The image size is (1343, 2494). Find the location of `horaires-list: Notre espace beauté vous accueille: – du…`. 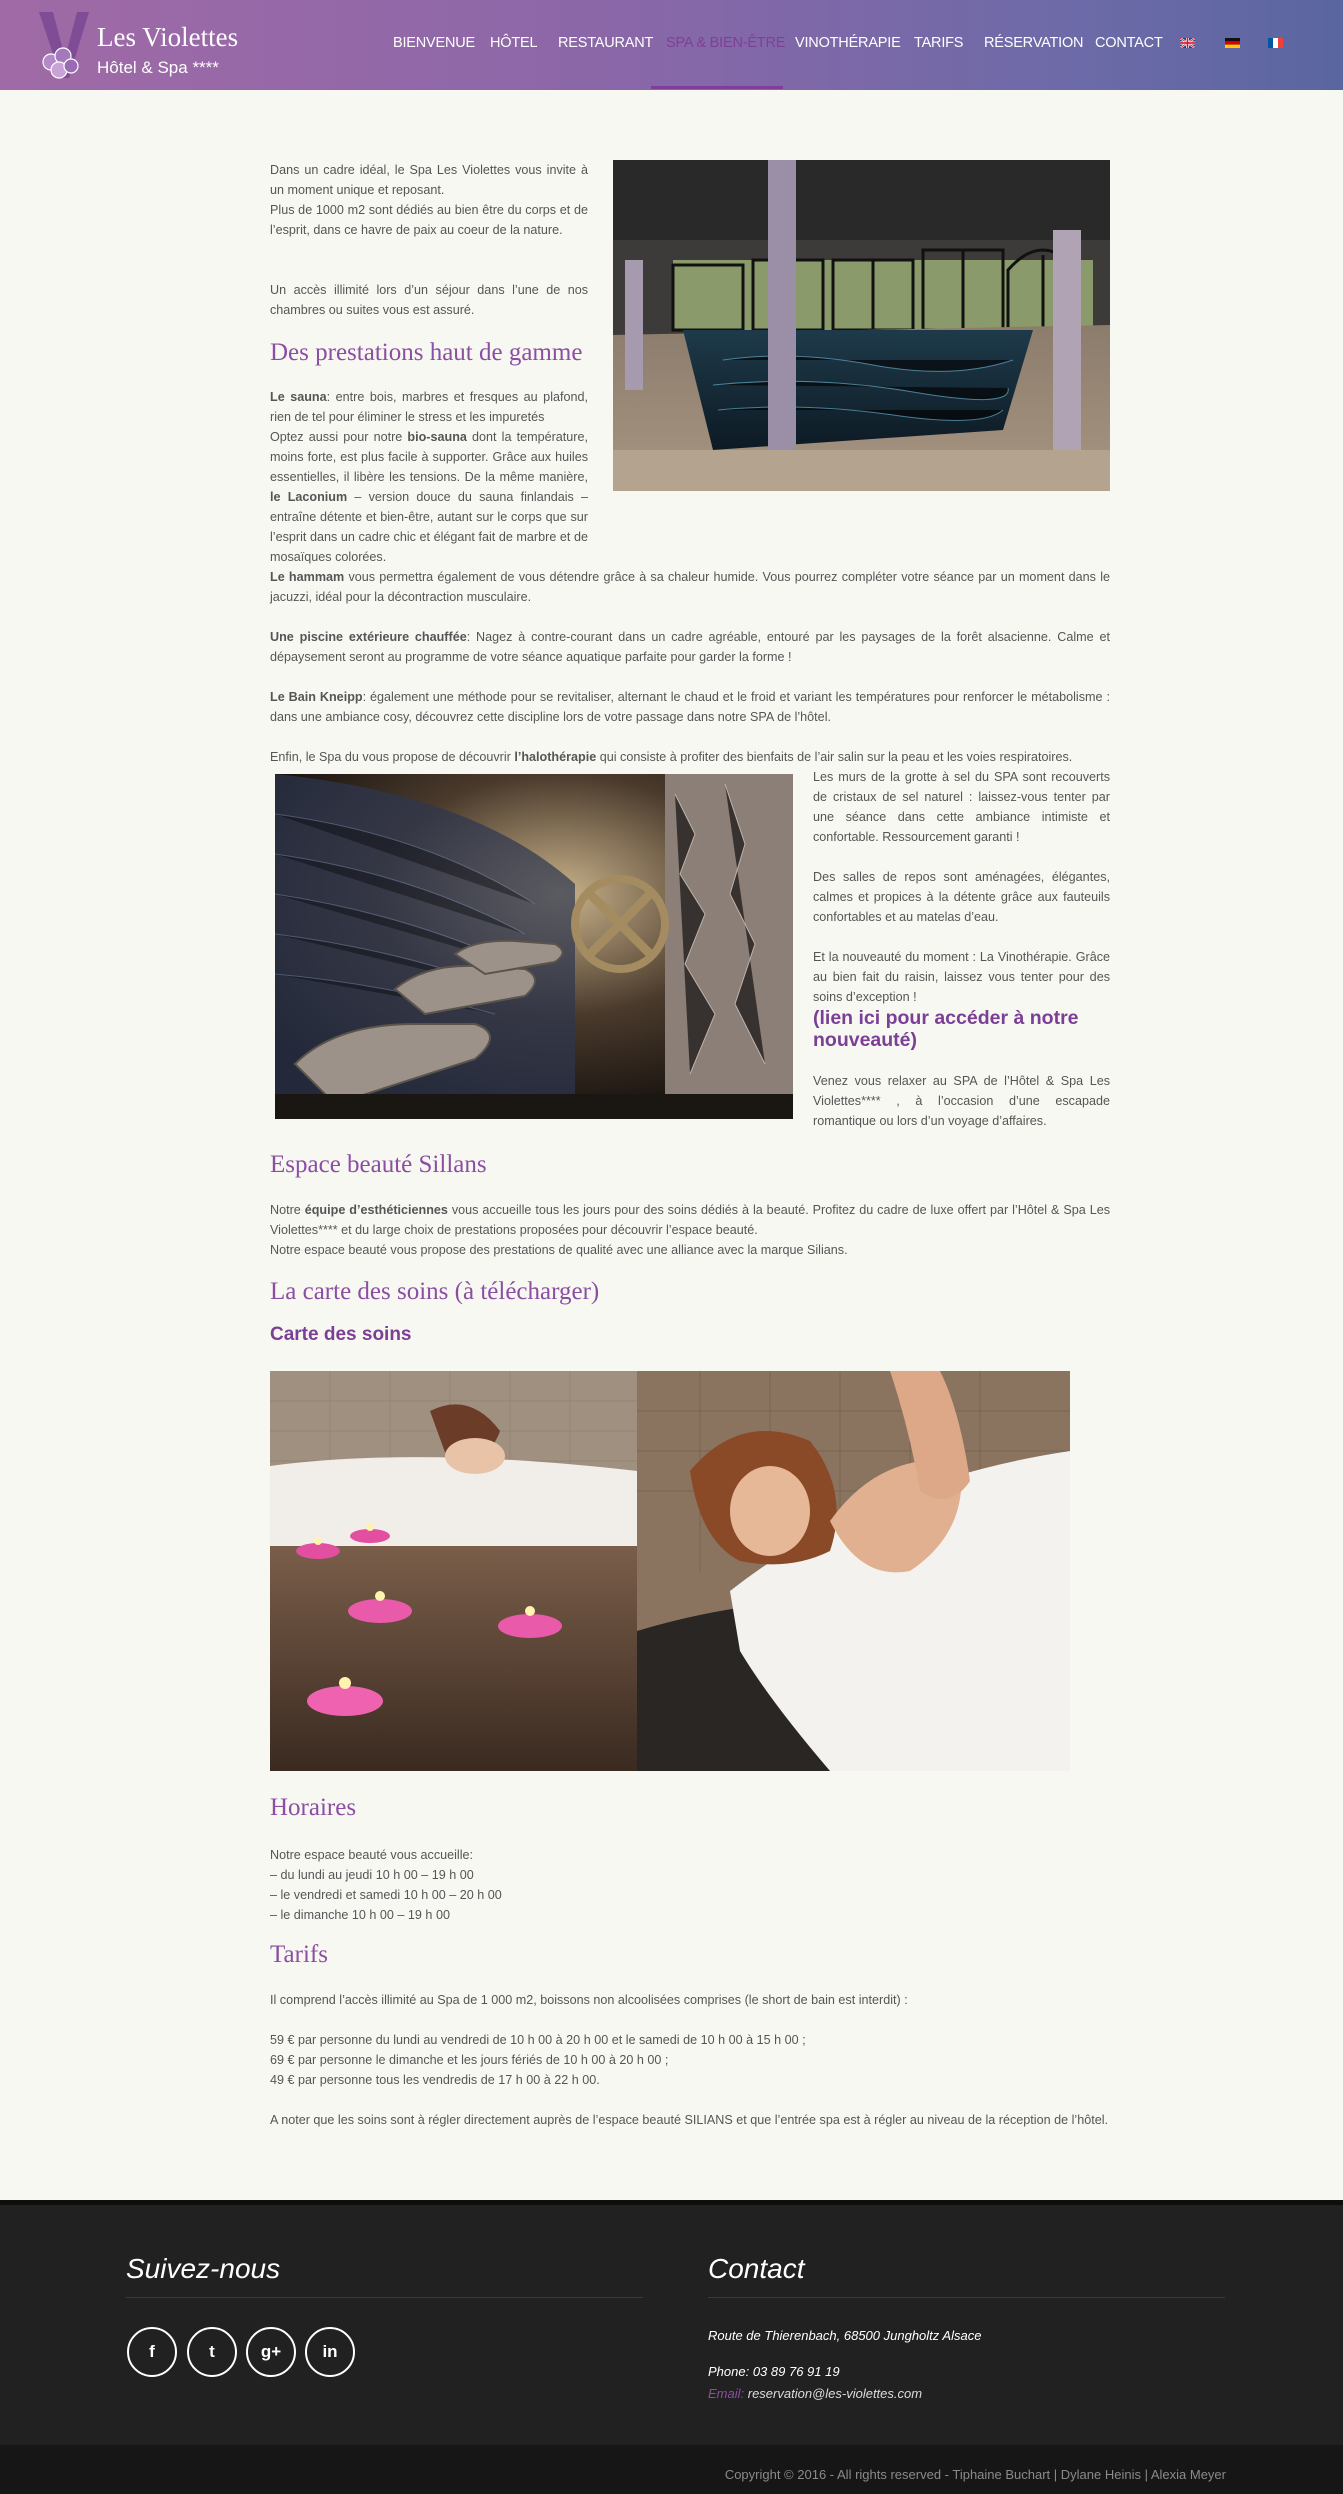

horaires-list: Notre espace beauté vous accueille: – du… is located at coordinates (690, 1885).